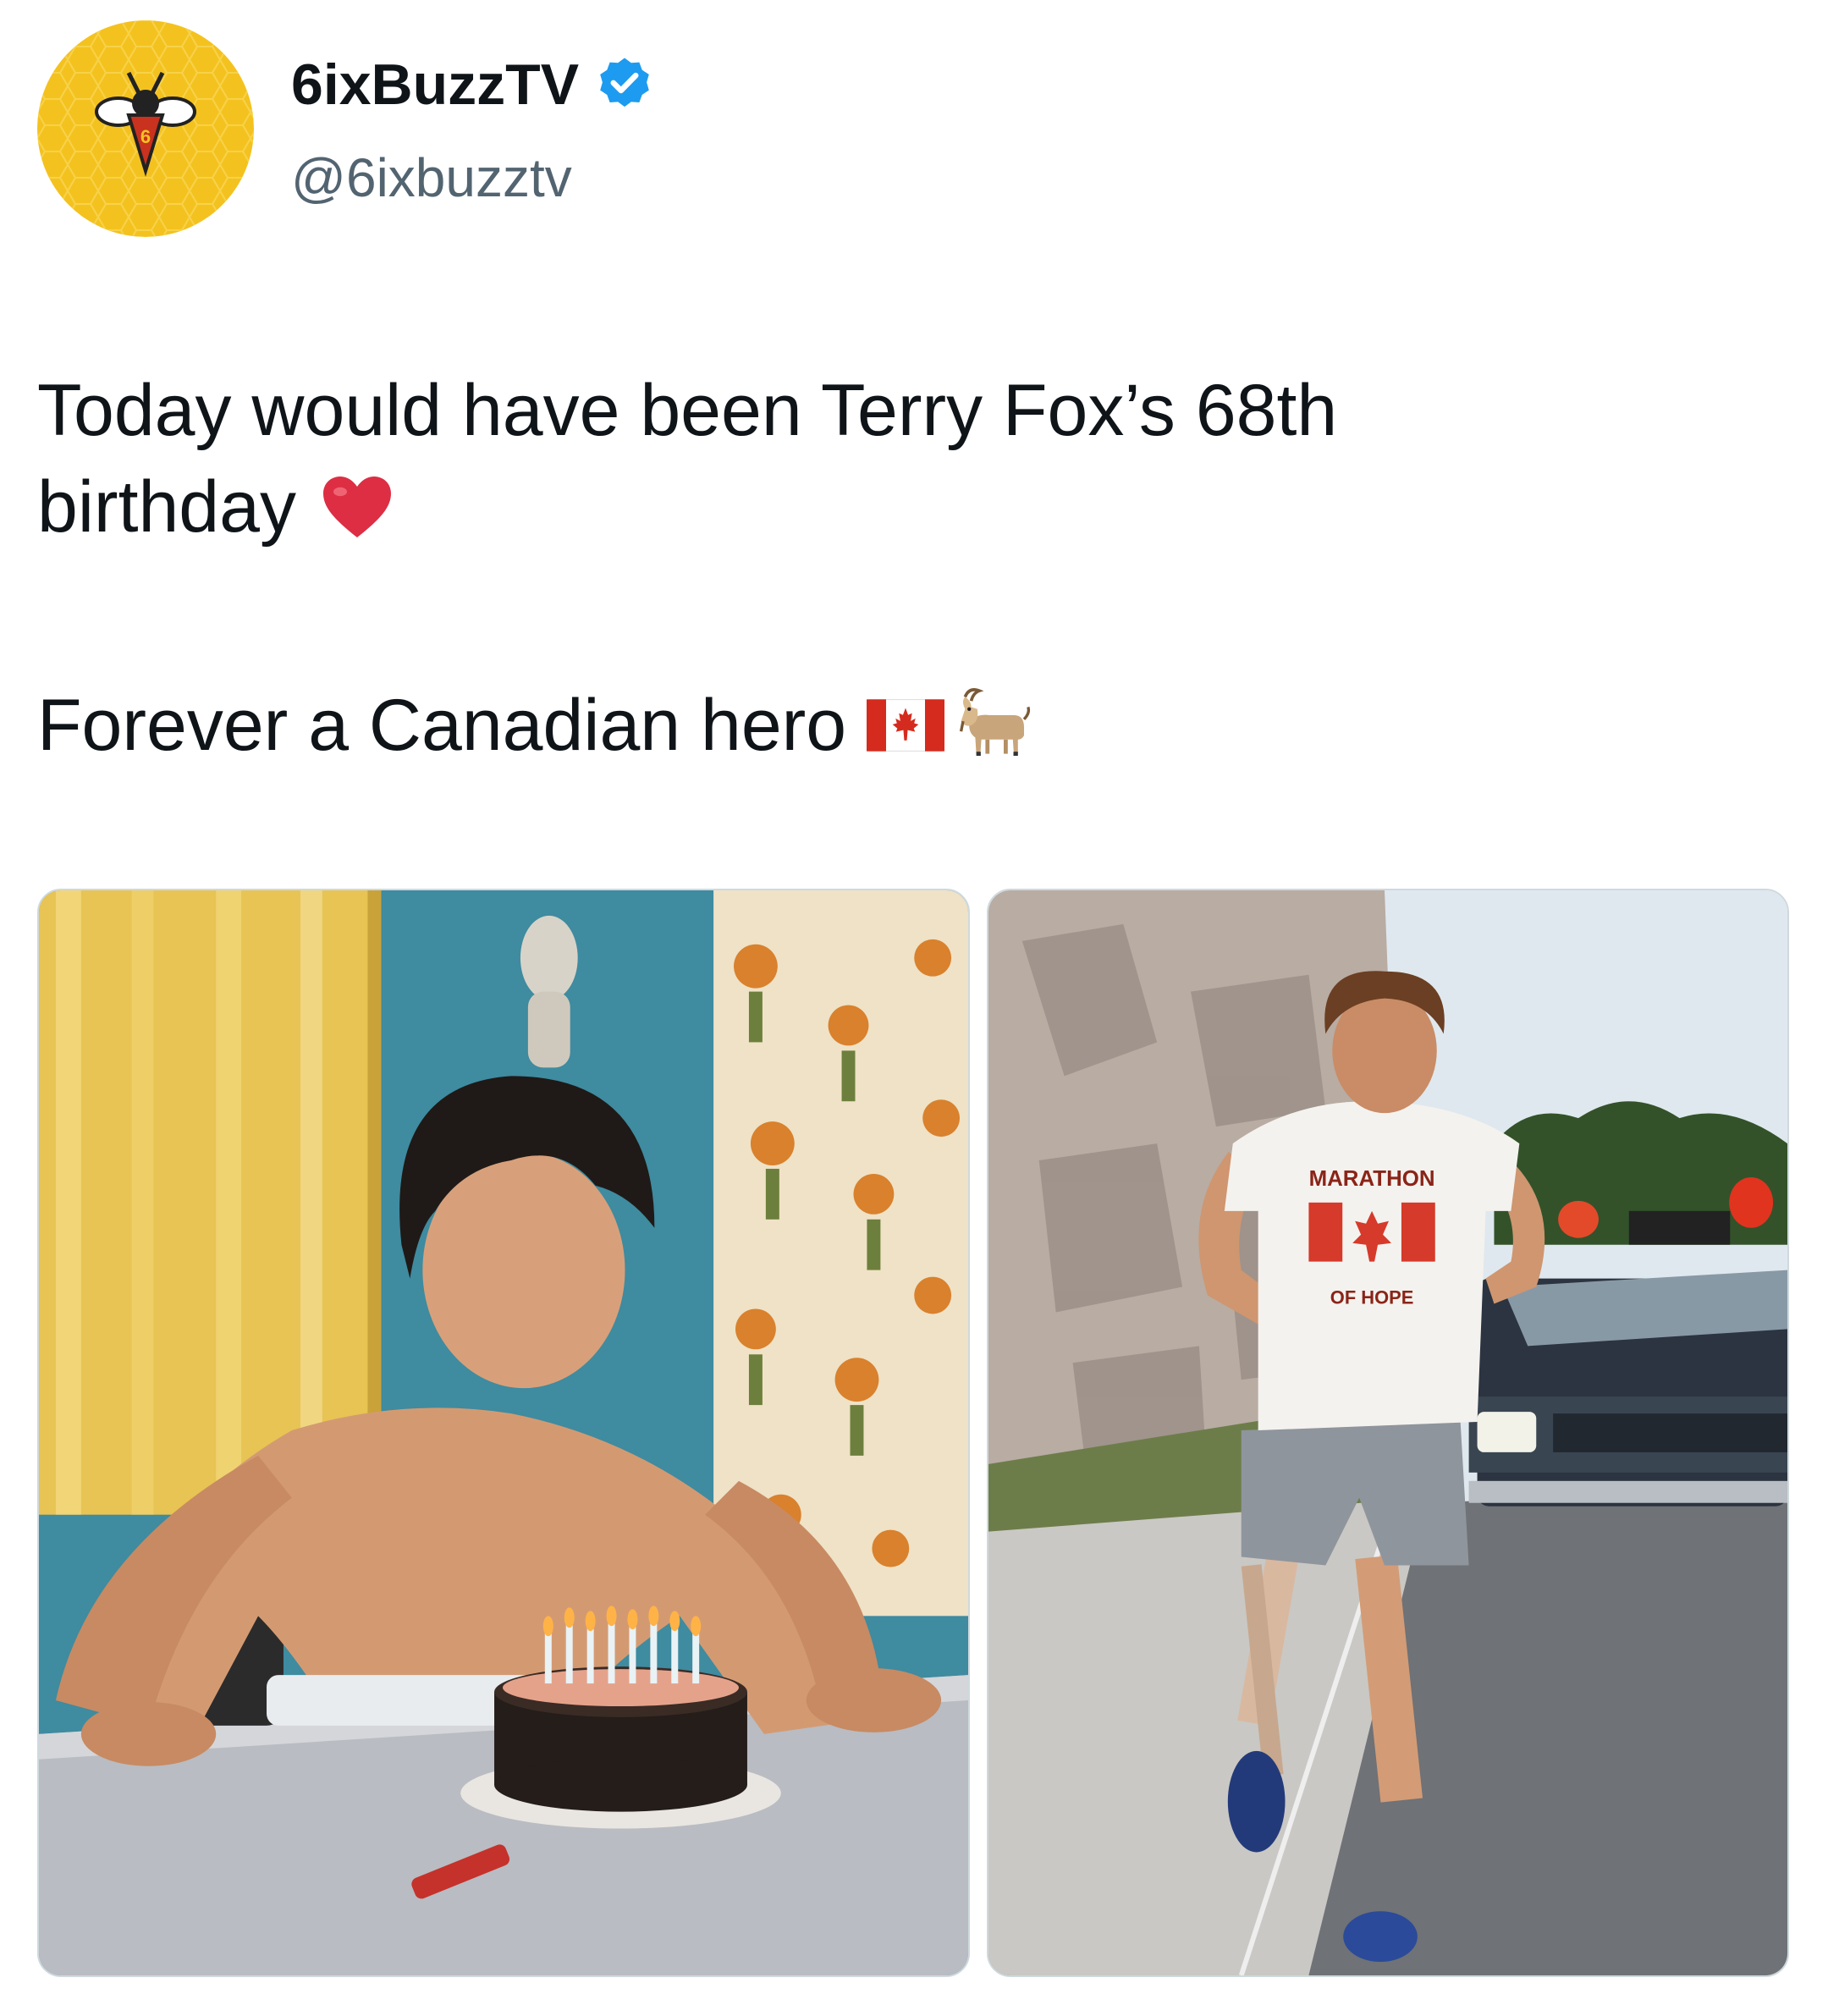 The height and width of the screenshot is (2016, 1828). Describe the element at coordinates (624, 84) in the screenshot. I see `verified-badge-icon` at that location.